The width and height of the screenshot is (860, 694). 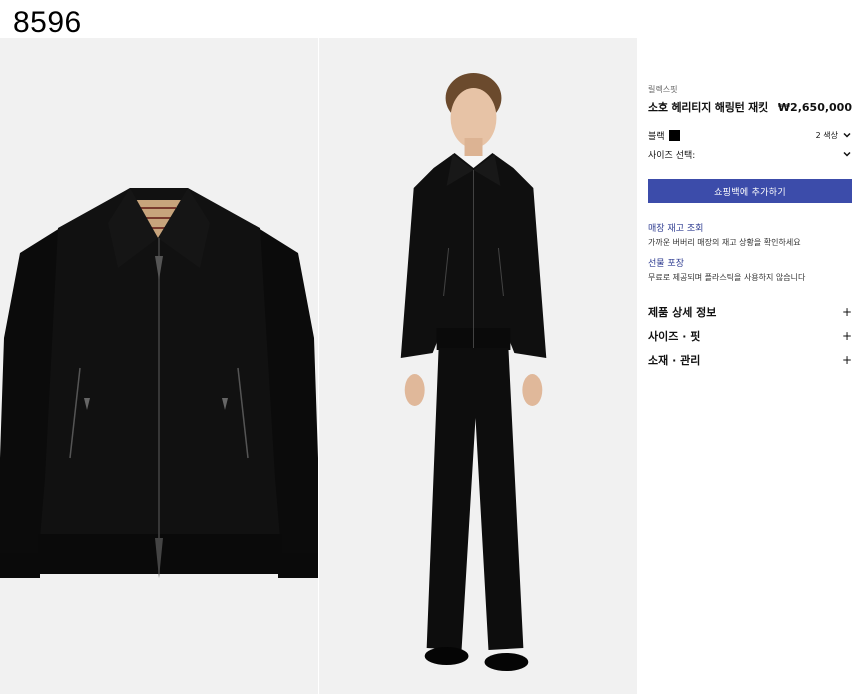 I want to click on color-selector: 블랙 2 색상, so click(x=750, y=135).